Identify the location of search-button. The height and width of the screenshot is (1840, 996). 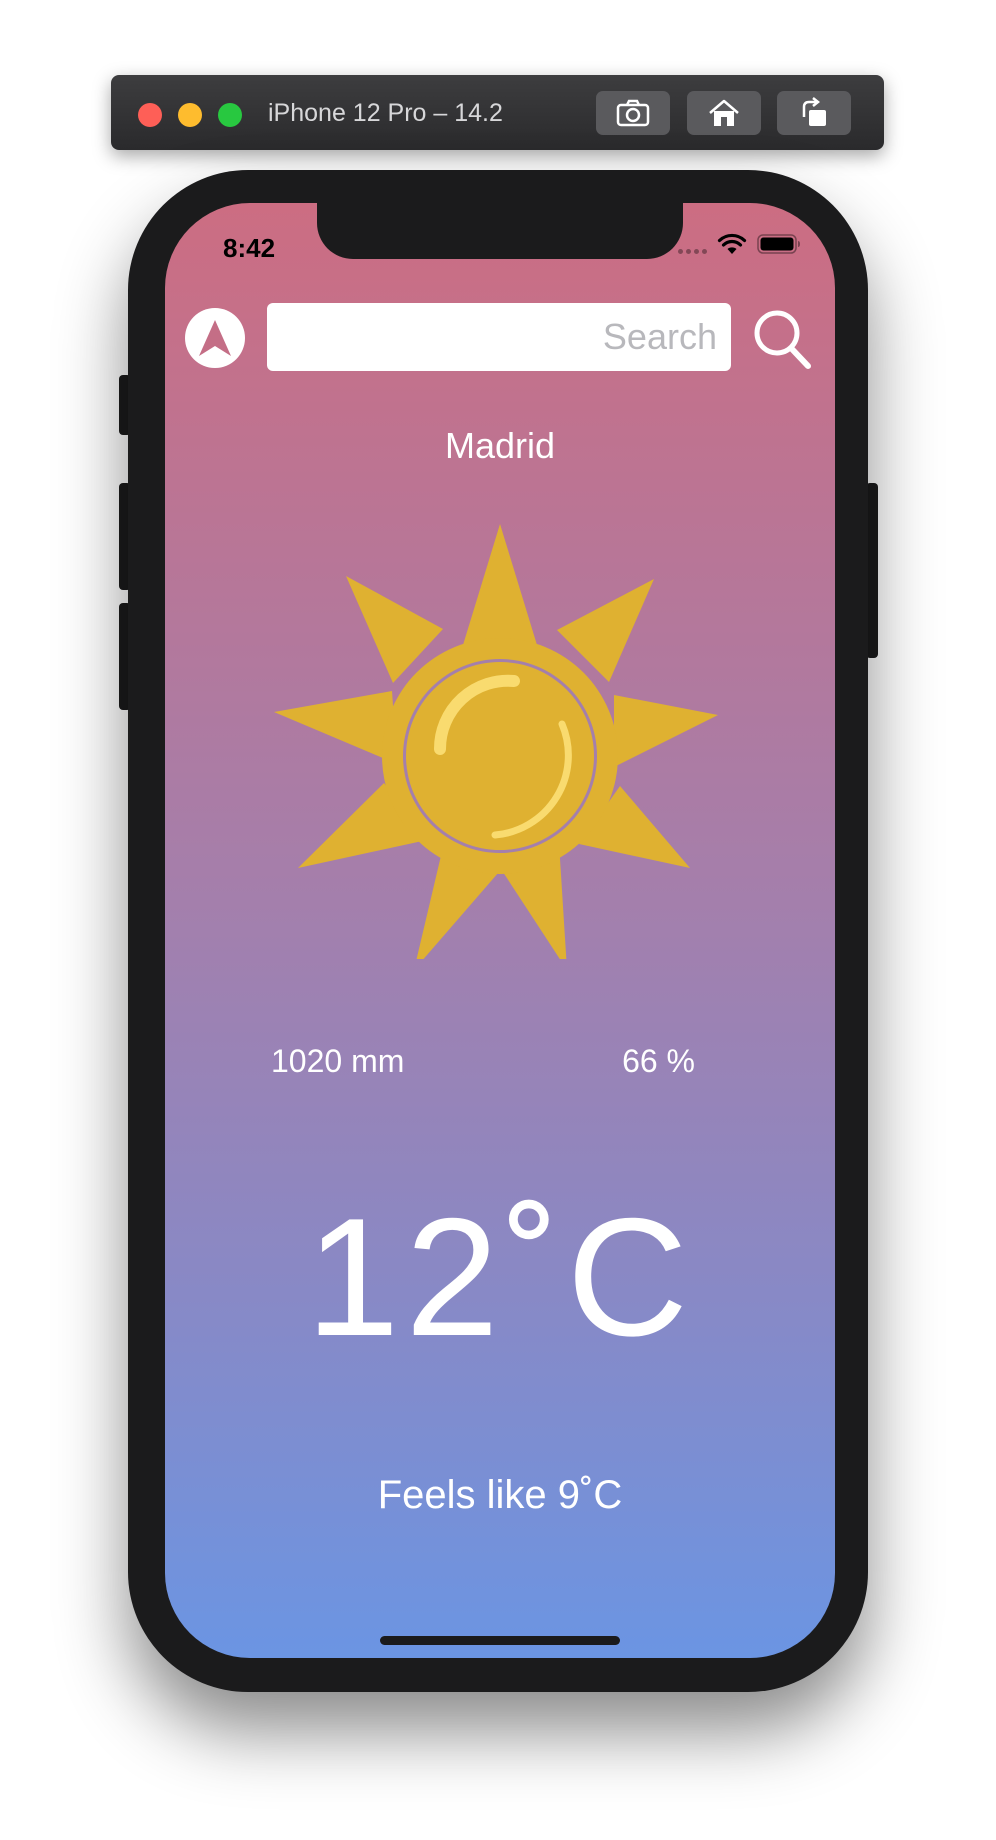
(782, 340).